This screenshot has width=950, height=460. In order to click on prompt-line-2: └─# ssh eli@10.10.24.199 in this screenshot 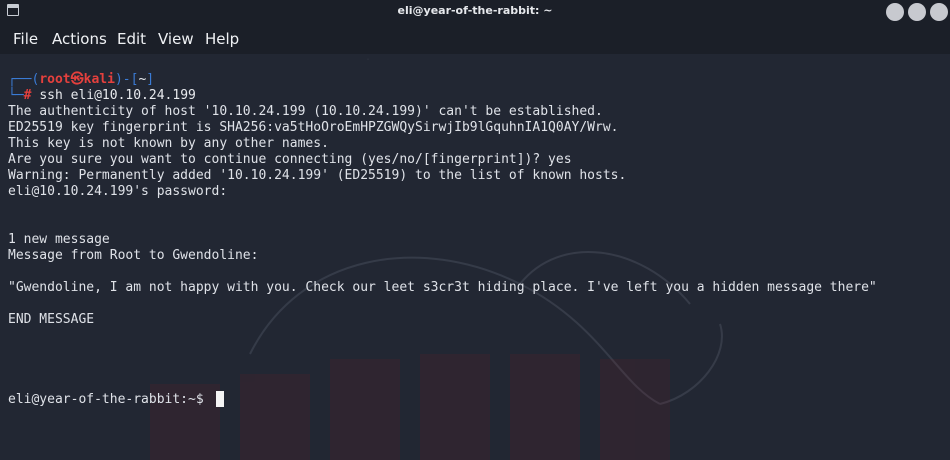, I will do `click(102, 96)`.